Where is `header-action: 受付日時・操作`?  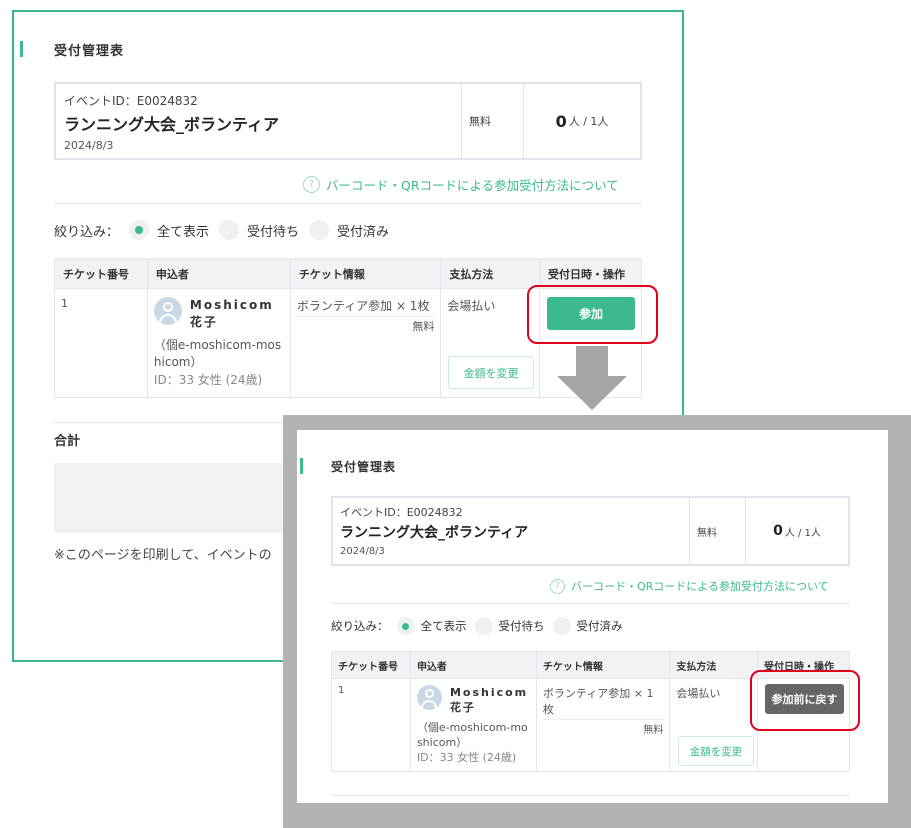 header-action: 受付日時・操作 is located at coordinates (590, 273).